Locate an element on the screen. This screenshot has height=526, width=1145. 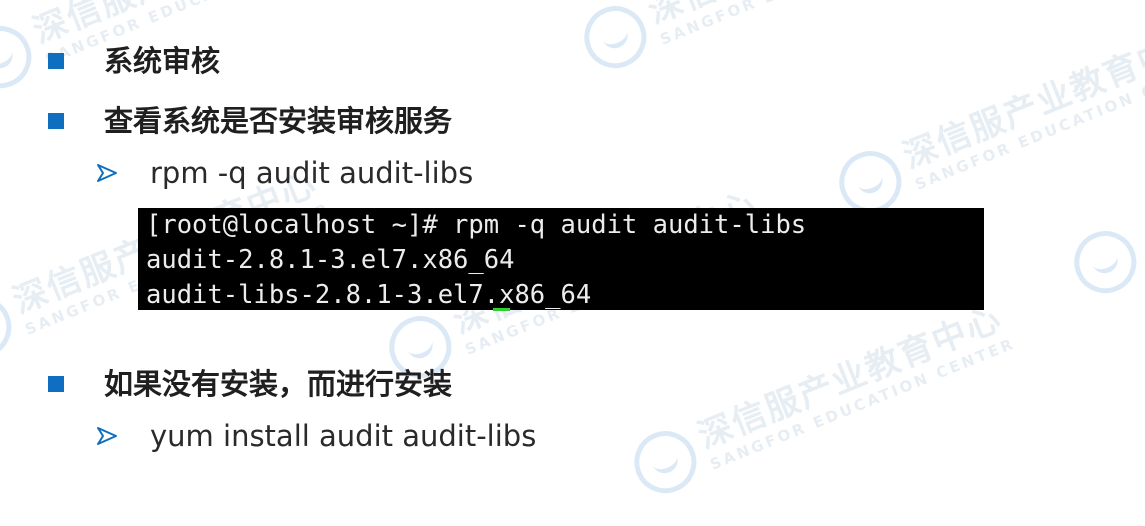
bullet-item-3: 如果没有安装，而进行安装 is located at coordinates (250, 384).